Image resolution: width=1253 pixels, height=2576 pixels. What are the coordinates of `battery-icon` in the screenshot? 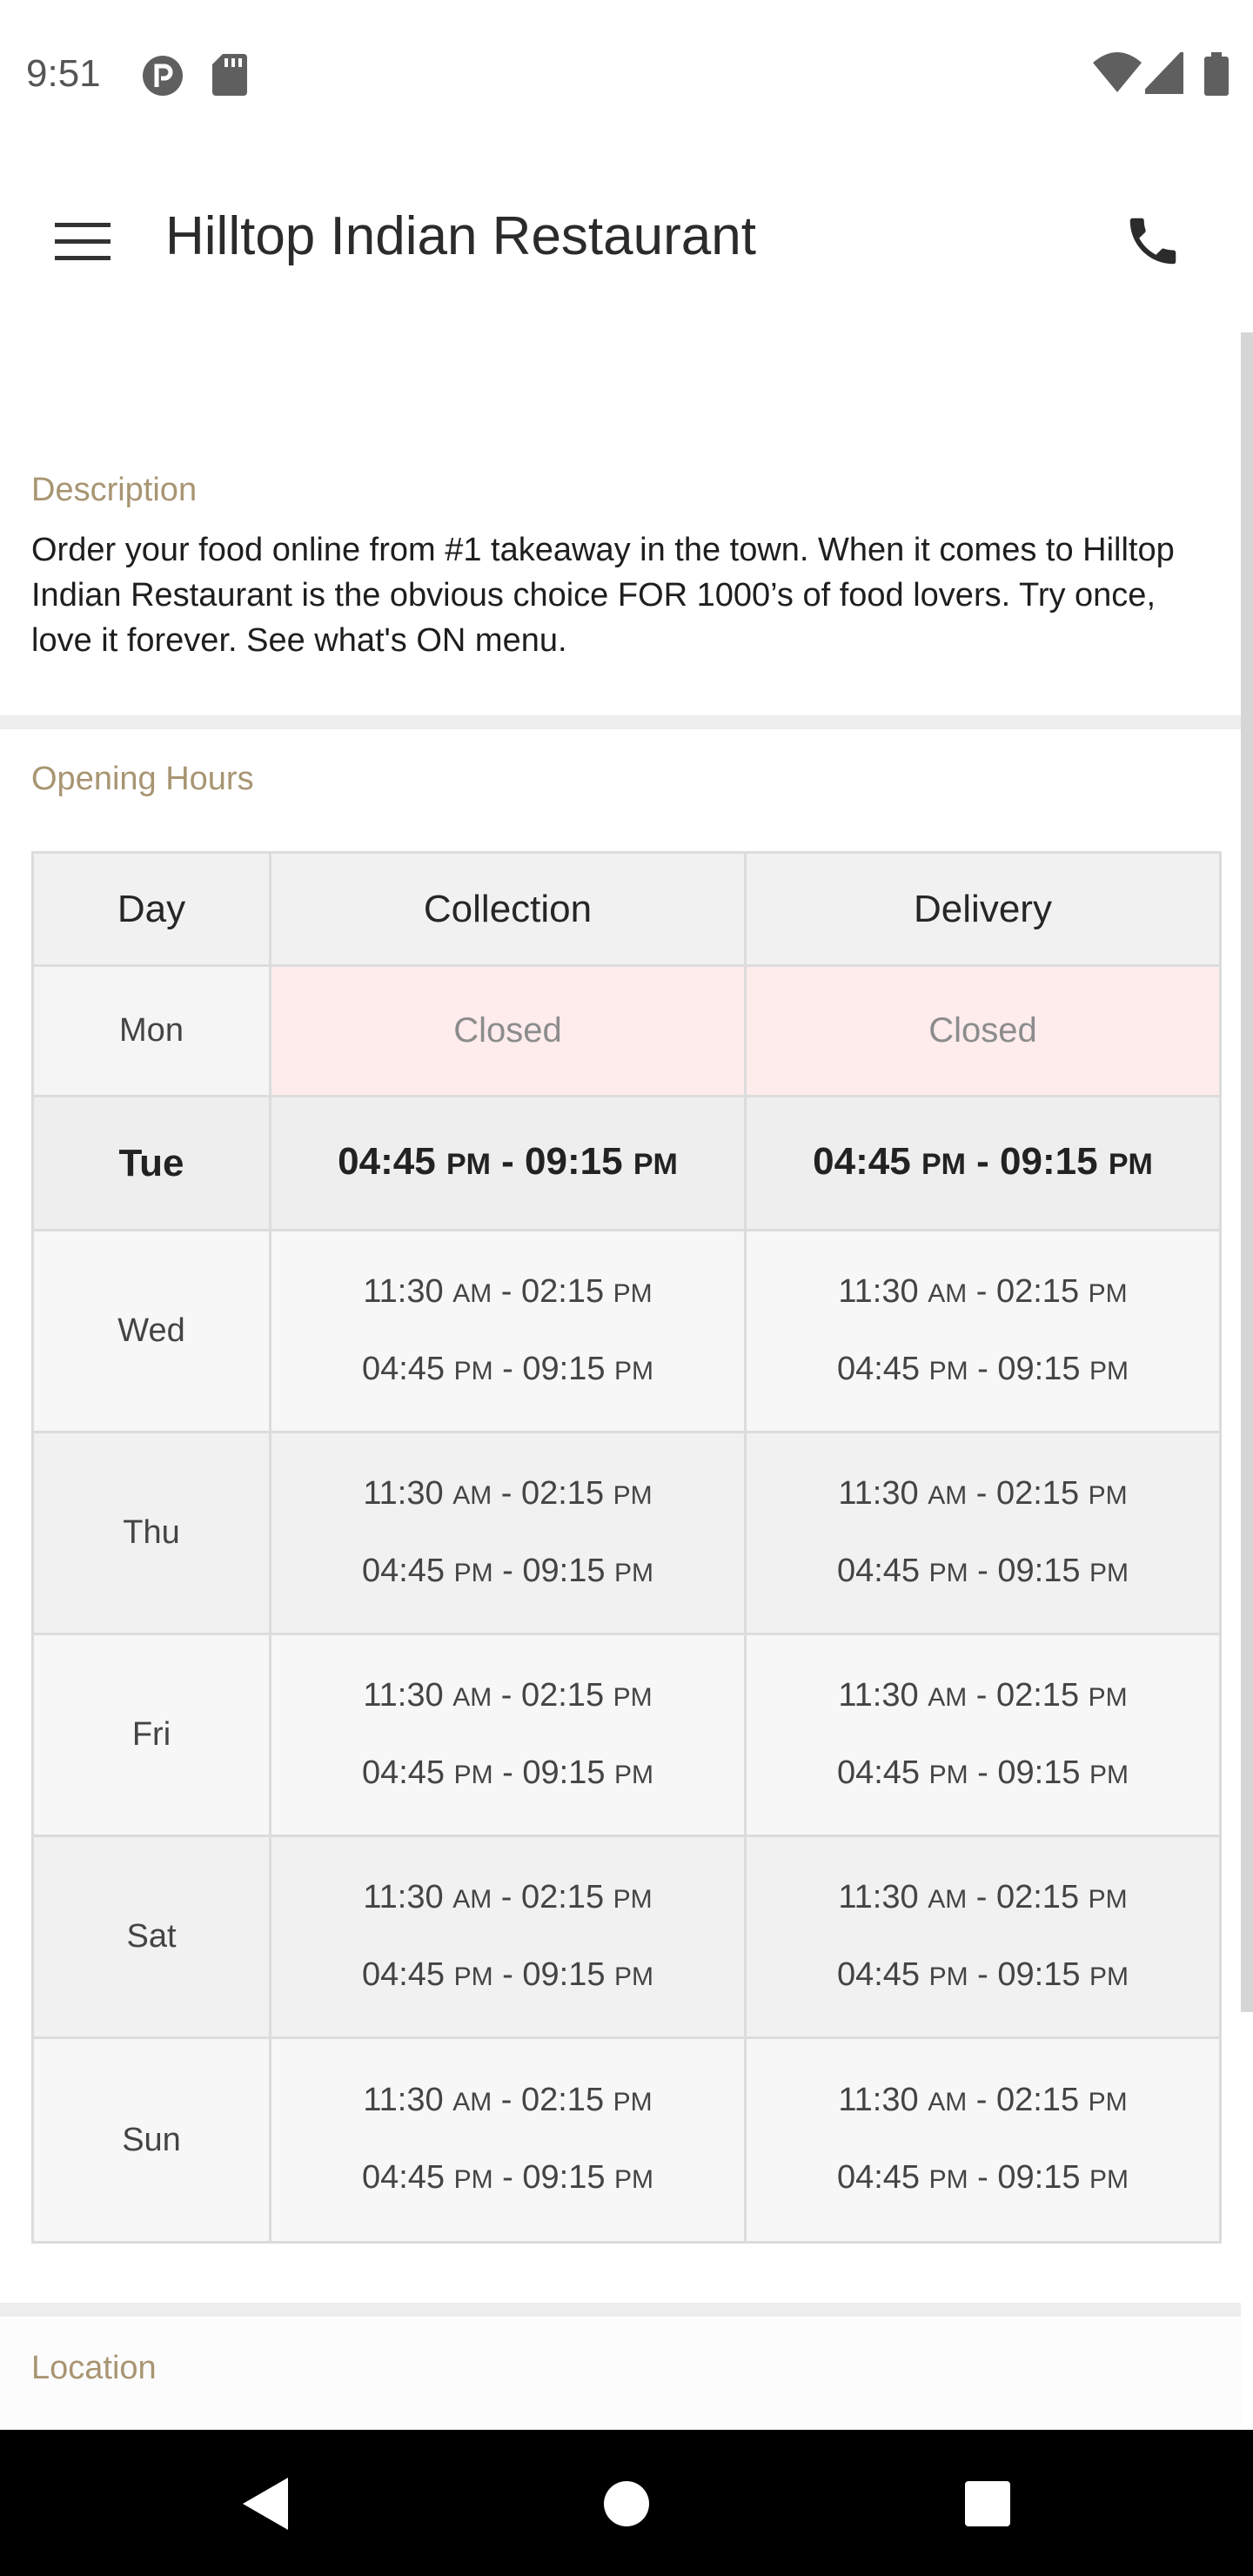 It's located at (1216, 76).